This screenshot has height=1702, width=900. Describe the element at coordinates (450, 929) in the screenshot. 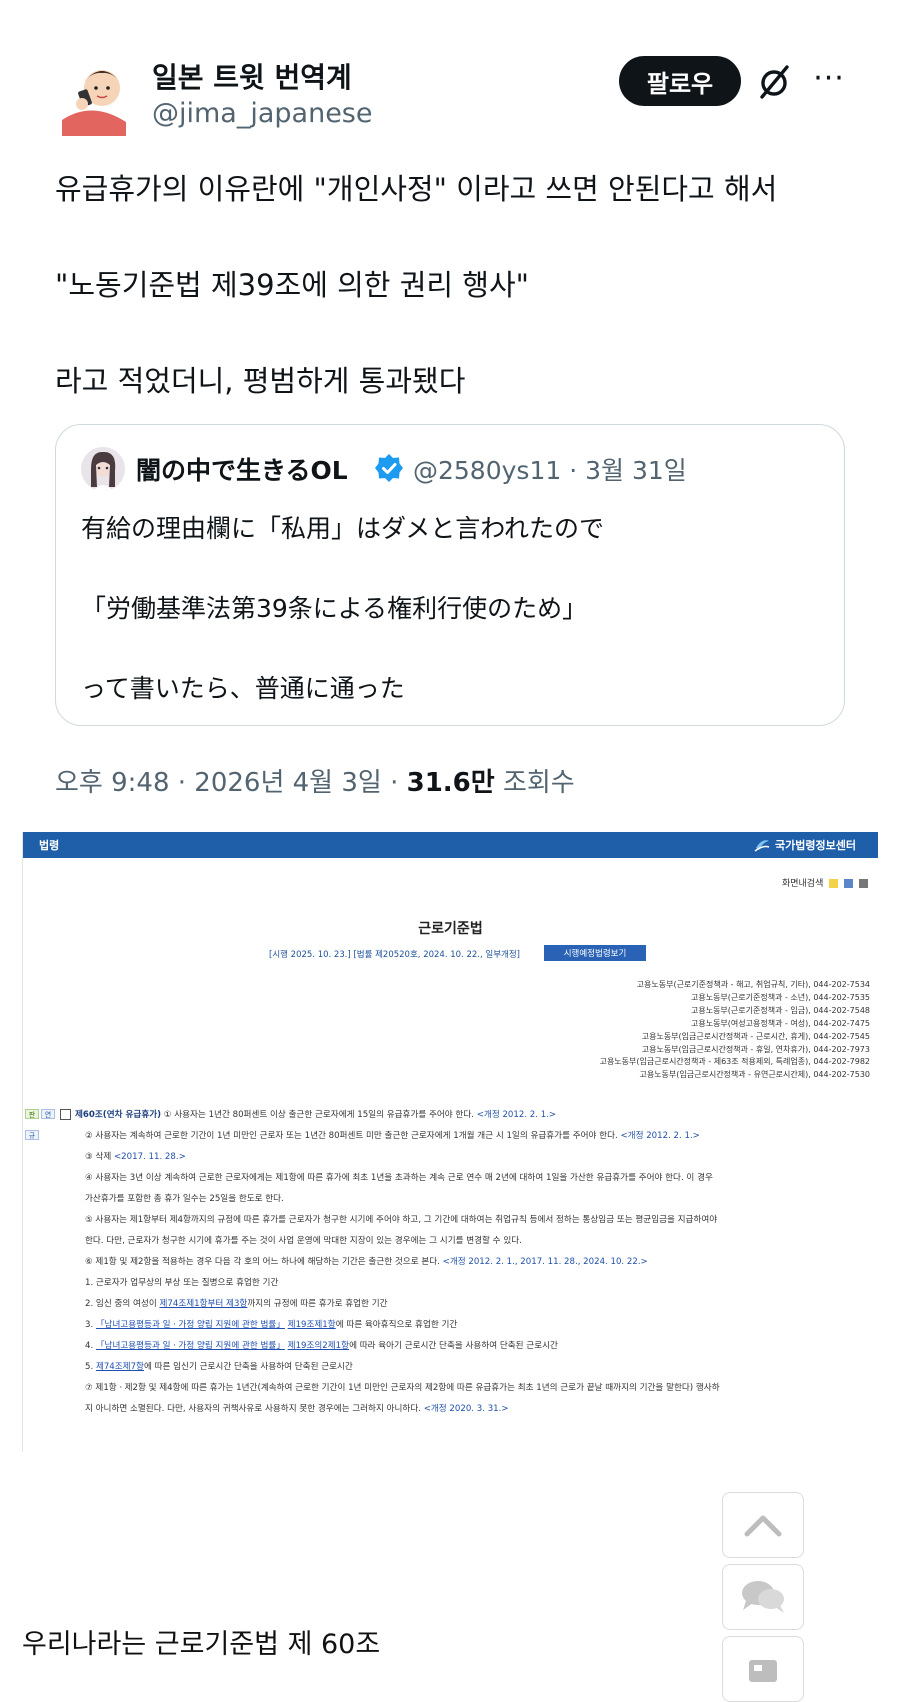

I see `law-title: 근로기준법` at that location.